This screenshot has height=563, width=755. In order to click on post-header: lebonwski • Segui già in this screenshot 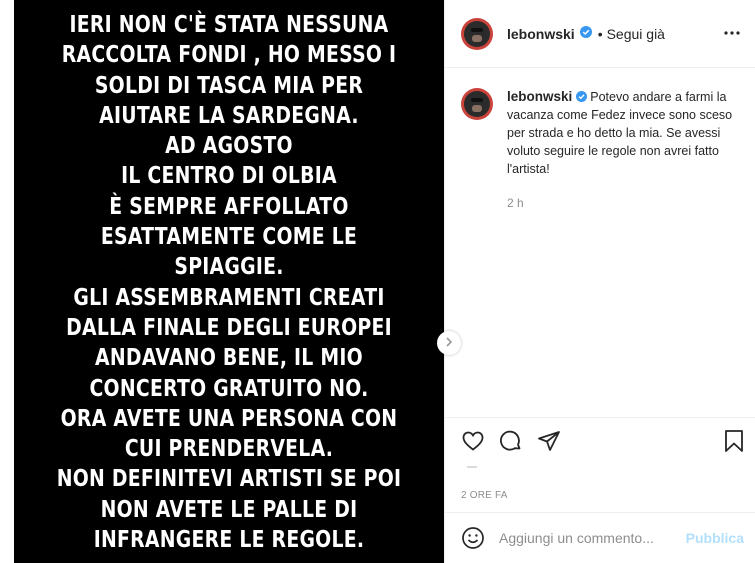, I will do `click(600, 34)`.